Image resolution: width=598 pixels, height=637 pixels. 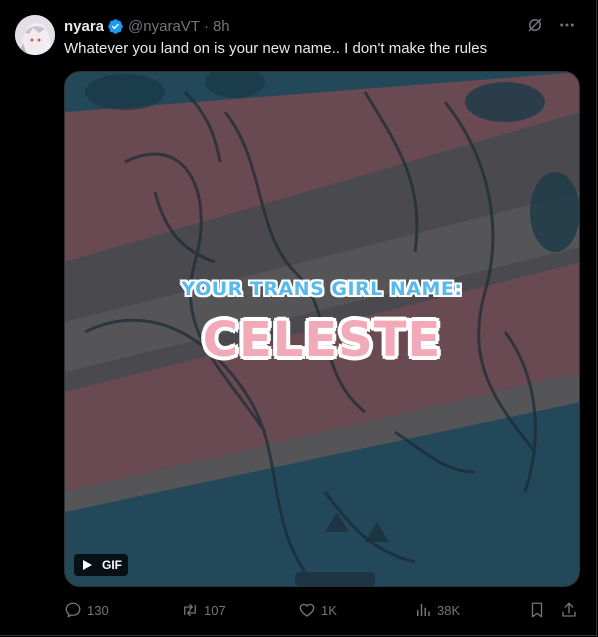 I want to click on avatar, so click(x=35, y=35).